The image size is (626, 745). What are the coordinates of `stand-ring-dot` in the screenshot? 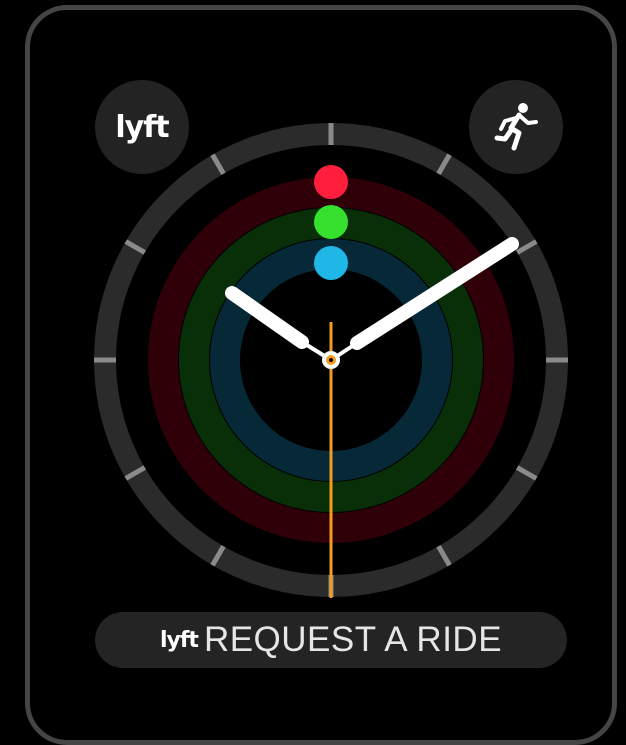 It's located at (331, 263).